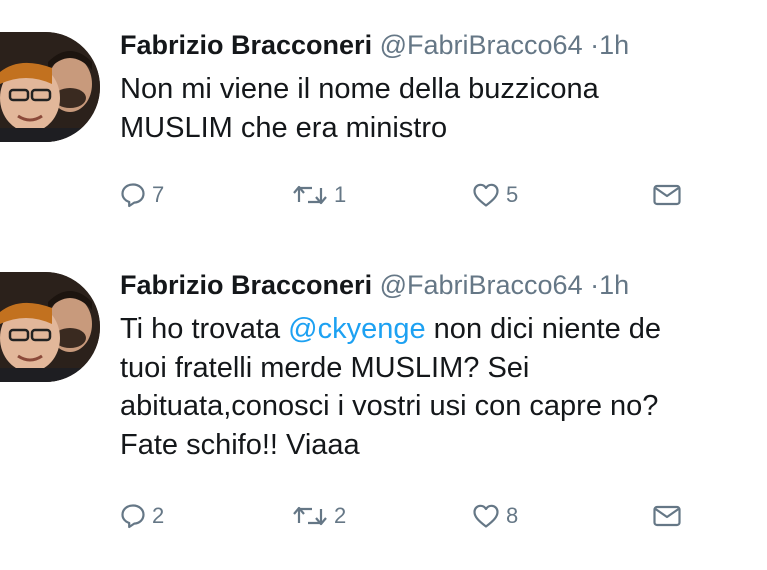  I want to click on tweet-text-line: tuoi fratelli merde MUSLIM? Sei, so click(325, 367).